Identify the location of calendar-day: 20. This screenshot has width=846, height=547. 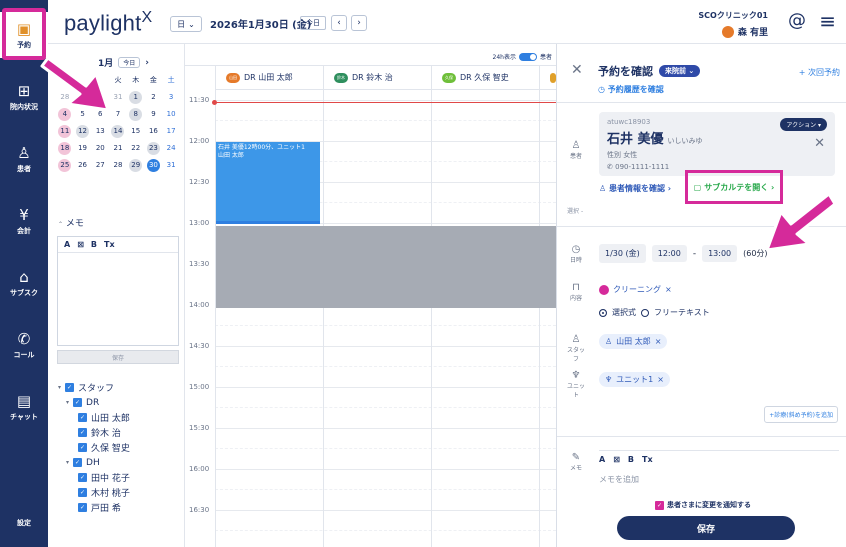
(100, 148).